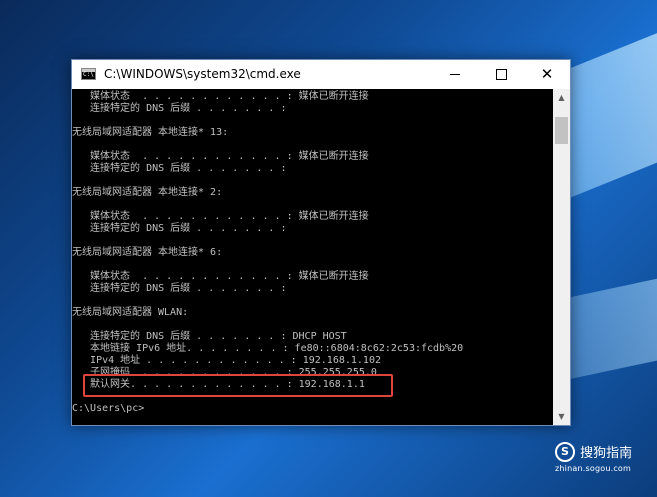 Image resolution: width=657 pixels, height=497 pixels. What do you see at coordinates (238, 385) in the screenshot?
I see `default-gateway-highlight-box` at bounding box center [238, 385].